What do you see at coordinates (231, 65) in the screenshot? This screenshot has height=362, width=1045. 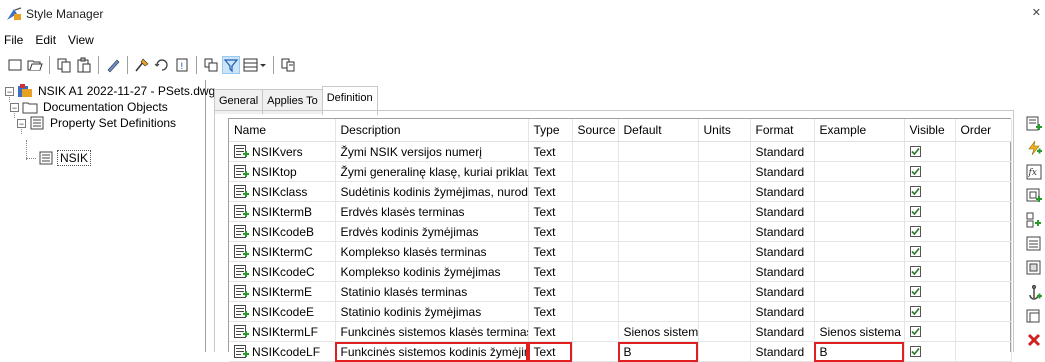 I see `filter-icon` at bounding box center [231, 65].